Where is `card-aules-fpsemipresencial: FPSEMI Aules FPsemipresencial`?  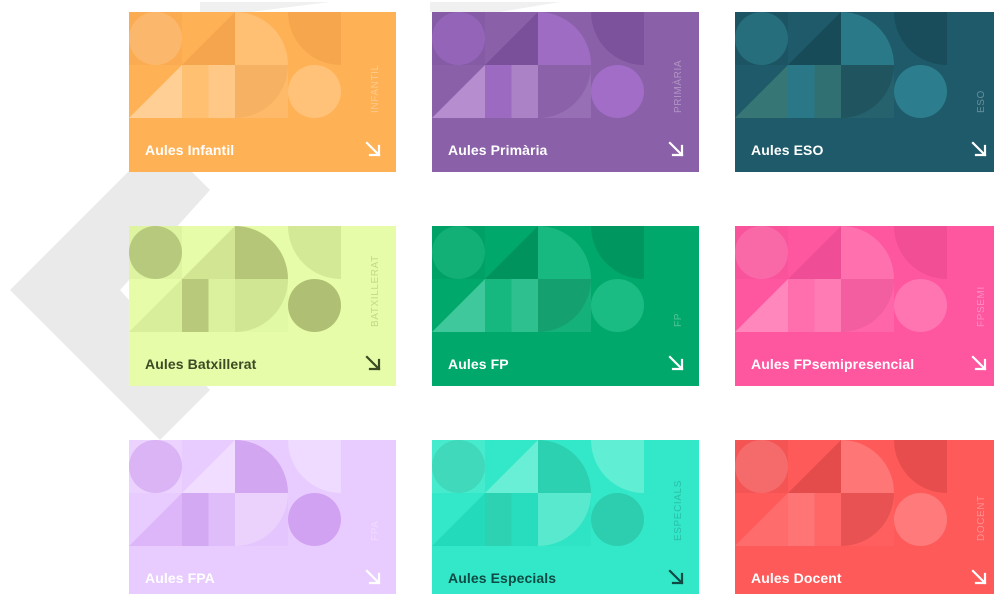
card-aules-fpsemipresencial: FPSEMI Aules FPsemipresencial is located at coordinates (864, 306).